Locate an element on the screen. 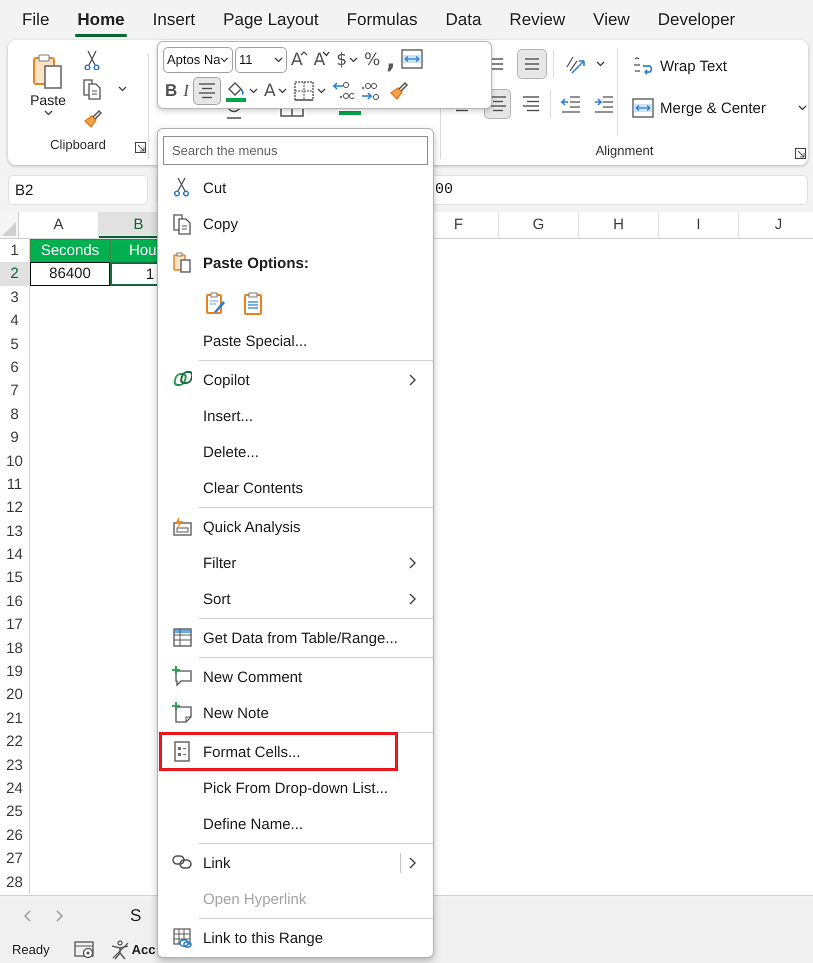 This screenshot has height=963, width=813. chevron-left-icon is located at coordinates (28, 916).